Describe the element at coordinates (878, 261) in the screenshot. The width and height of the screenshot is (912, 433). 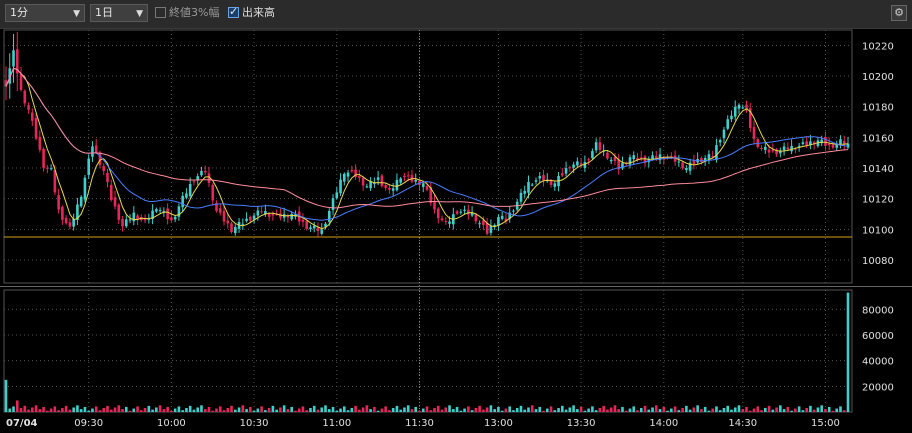
I see `price-tick-label: 10080` at that location.